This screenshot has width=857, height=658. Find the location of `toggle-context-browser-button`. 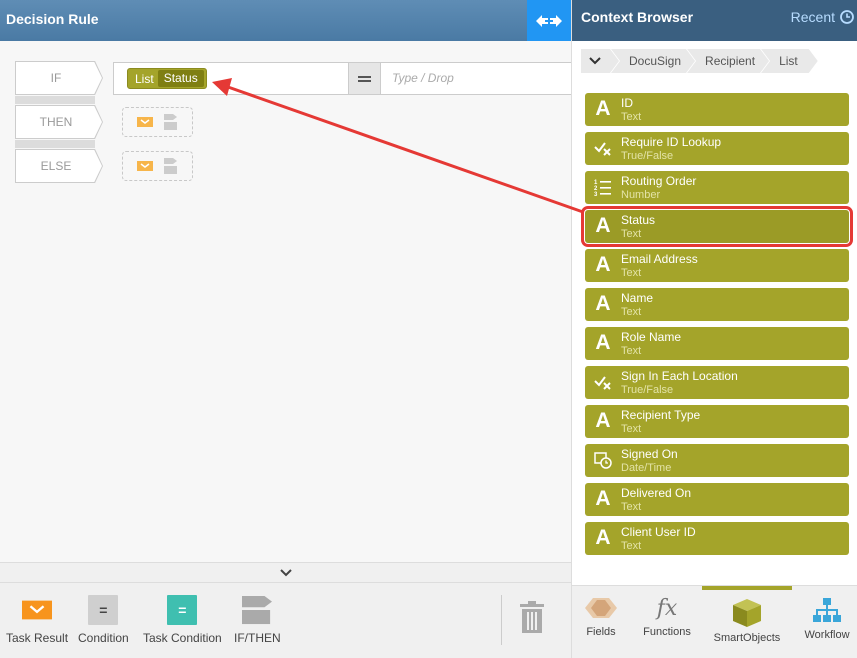

toggle-context-browser-button is located at coordinates (549, 20).